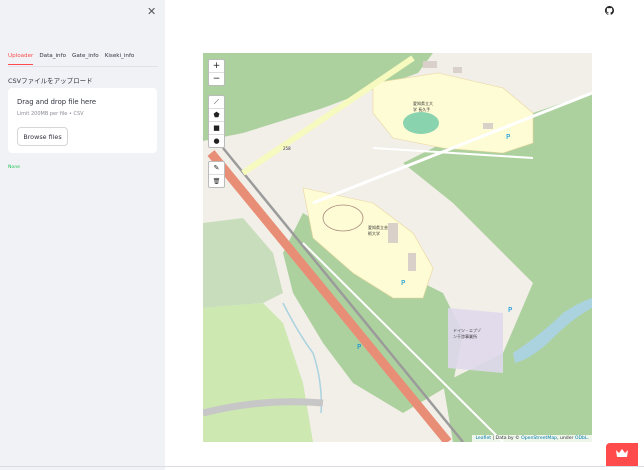 Image resolution: width=644 pixels, height=470 pixels. Describe the element at coordinates (539, 438) in the screenshot. I see `osm-link: OpenStreetMap` at that location.